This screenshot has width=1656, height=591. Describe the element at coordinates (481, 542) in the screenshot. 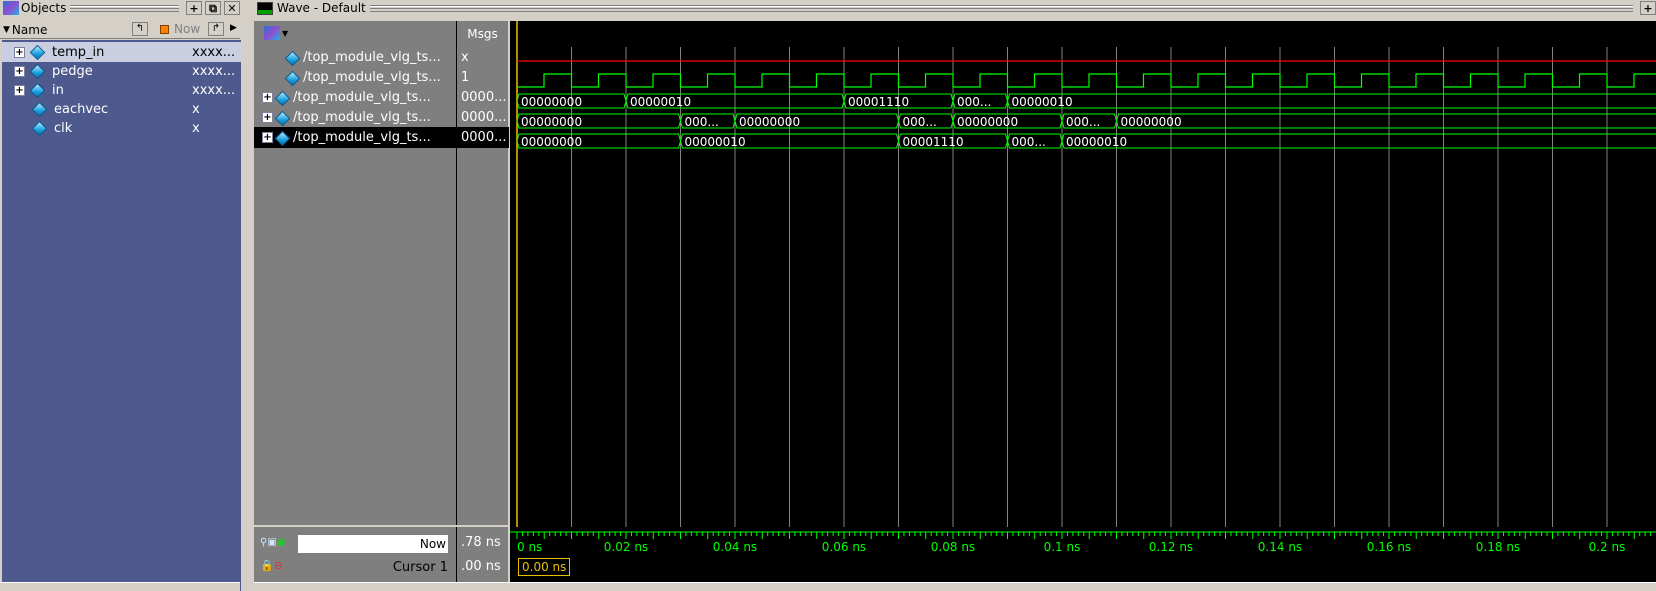

I see `now-value: .78 ns` at that location.